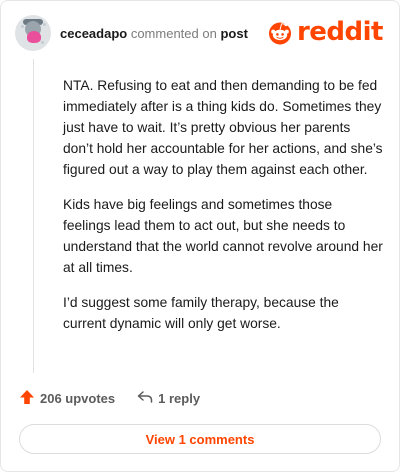 This screenshot has width=400, height=472. I want to click on upvote-button: 206 upvotes, so click(67, 398).